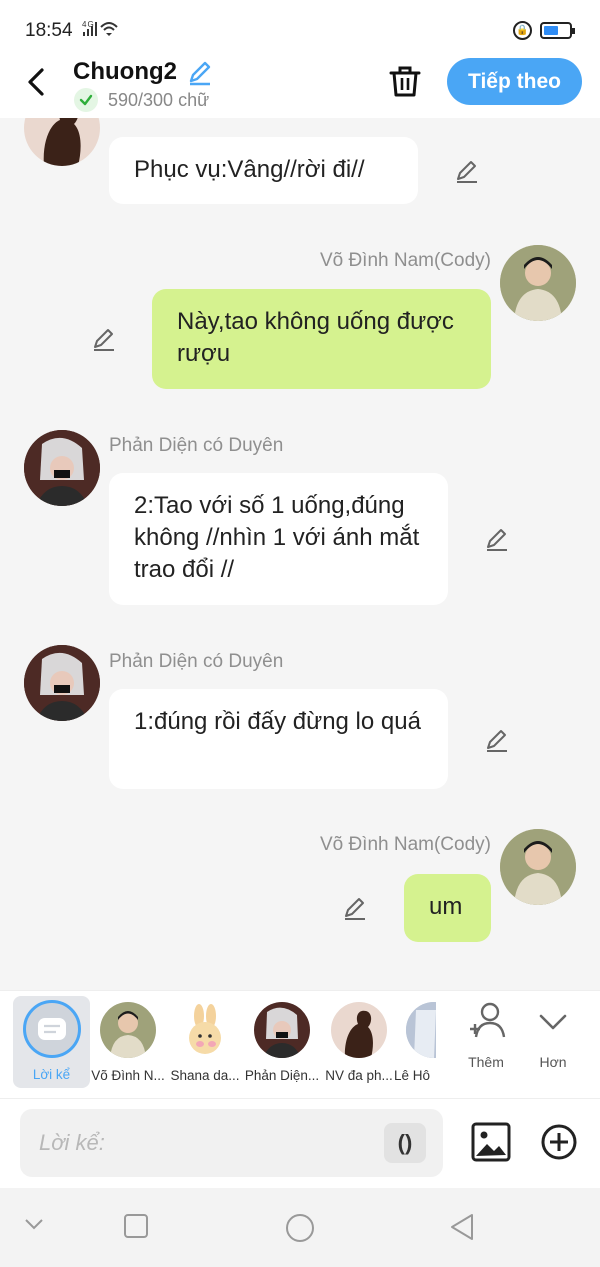 This screenshot has width=600, height=1267. Describe the element at coordinates (522, 30) in the screenshot. I see `rotation-lock-icon: 🔒` at that location.